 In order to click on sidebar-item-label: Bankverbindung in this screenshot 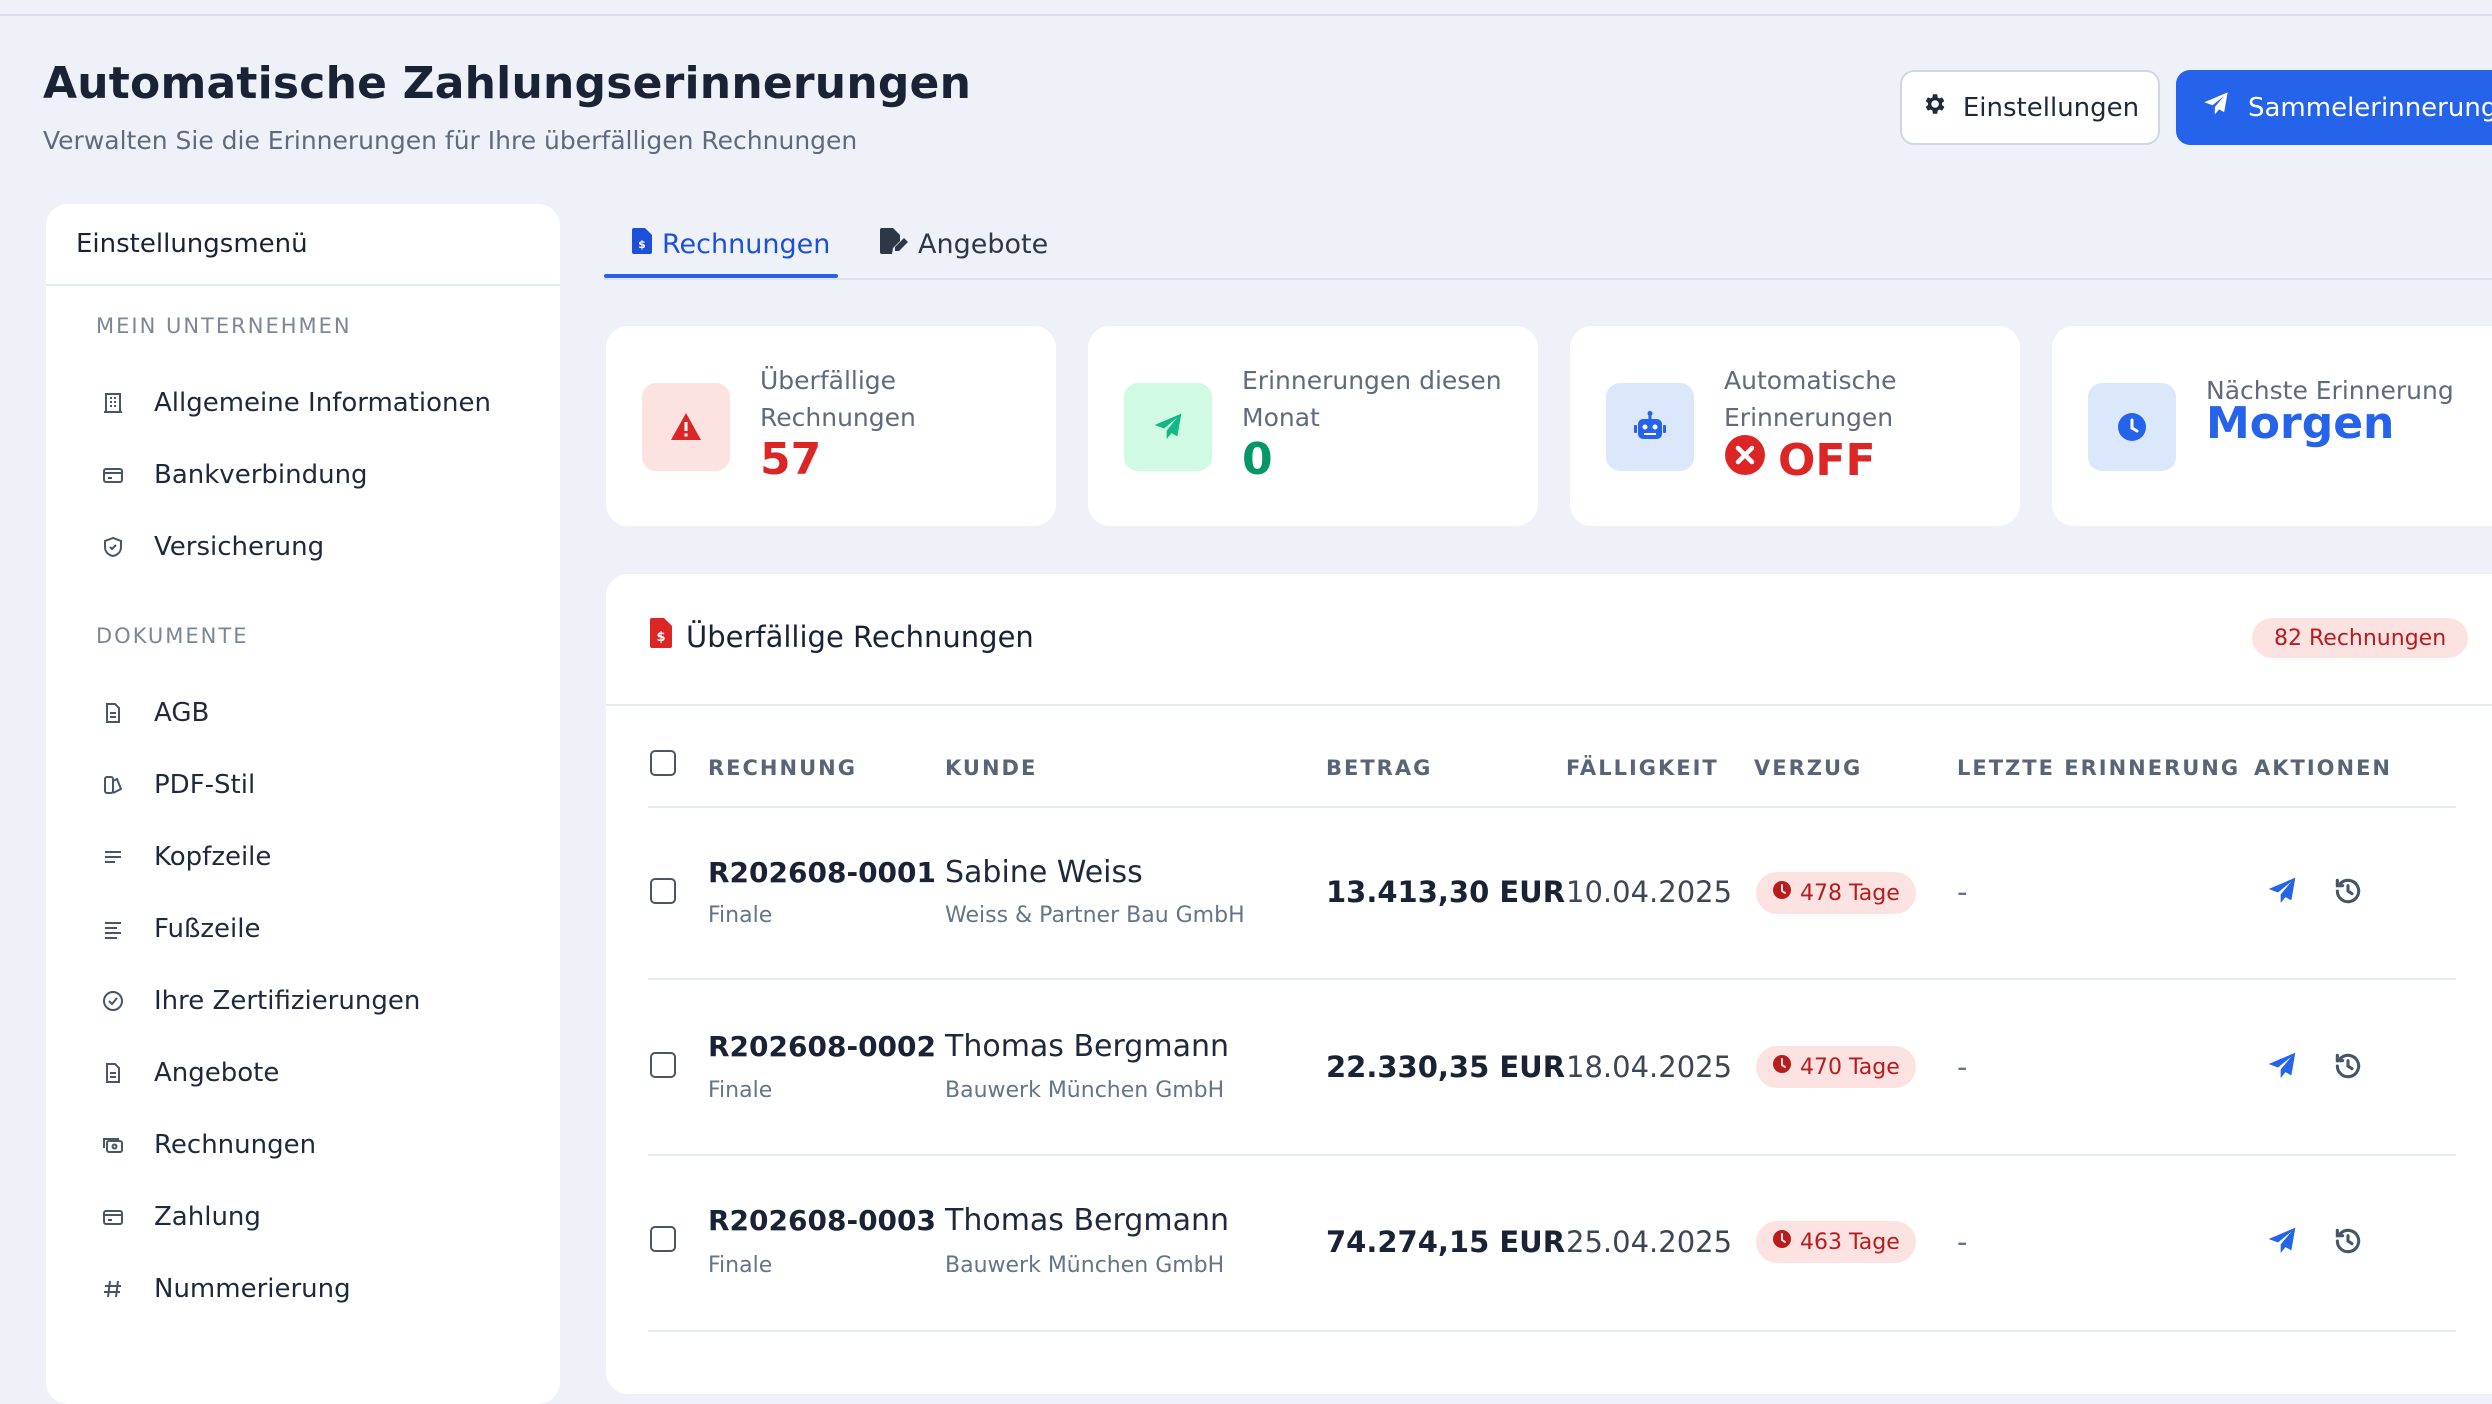, I will do `click(261, 475)`.